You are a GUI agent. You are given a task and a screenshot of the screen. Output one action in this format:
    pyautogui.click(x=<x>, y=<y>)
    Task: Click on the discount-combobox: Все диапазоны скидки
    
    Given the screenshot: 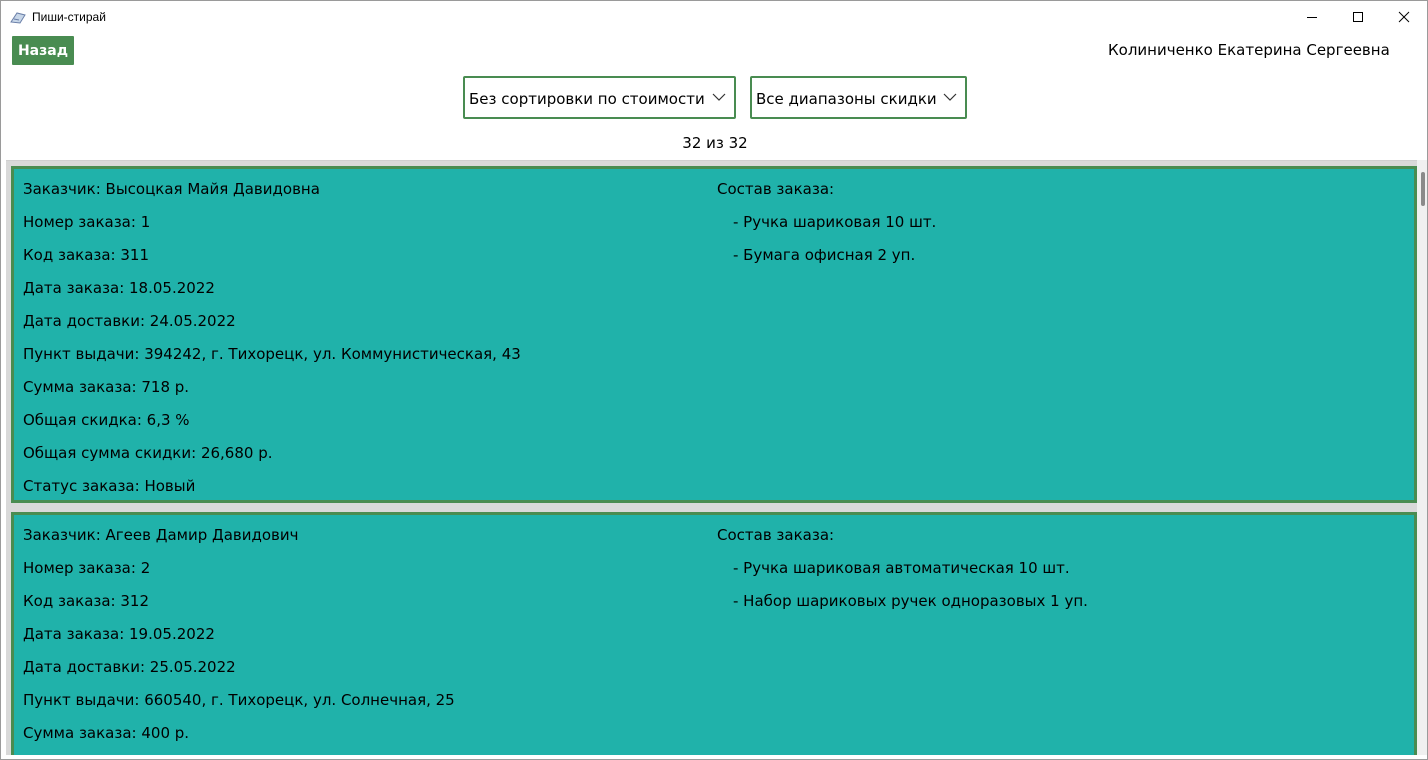 What is the action you would take?
    pyautogui.click(x=858, y=97)
    